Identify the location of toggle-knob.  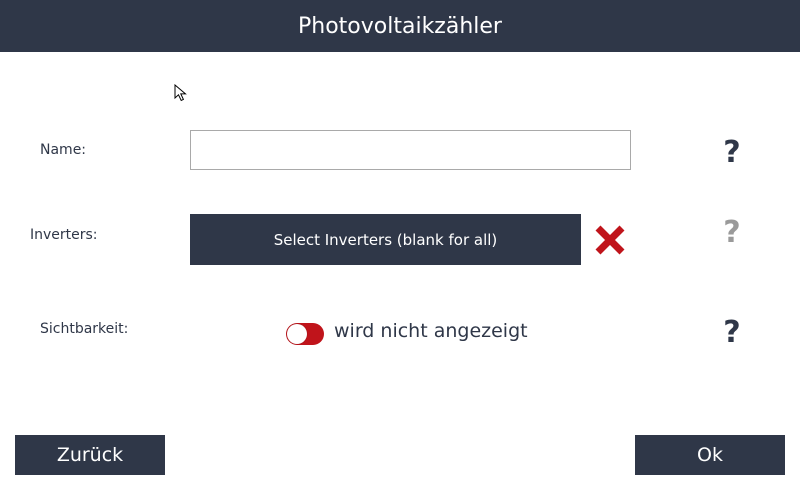
(297, 334).